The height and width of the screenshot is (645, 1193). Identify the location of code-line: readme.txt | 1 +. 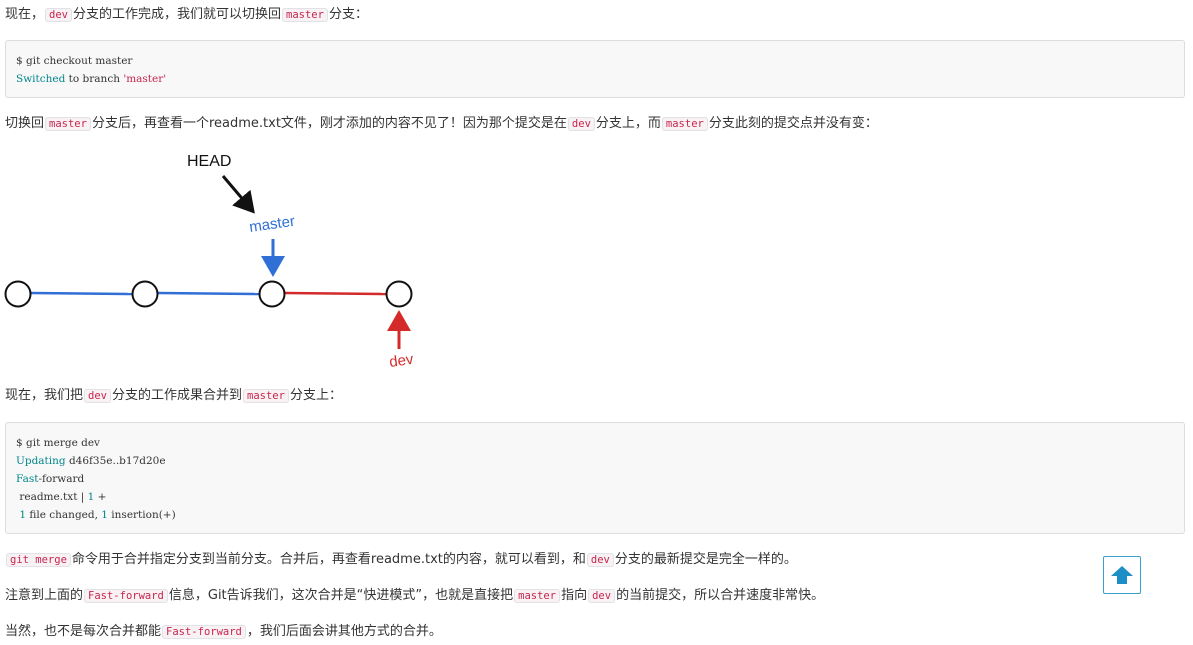
(61, 497).